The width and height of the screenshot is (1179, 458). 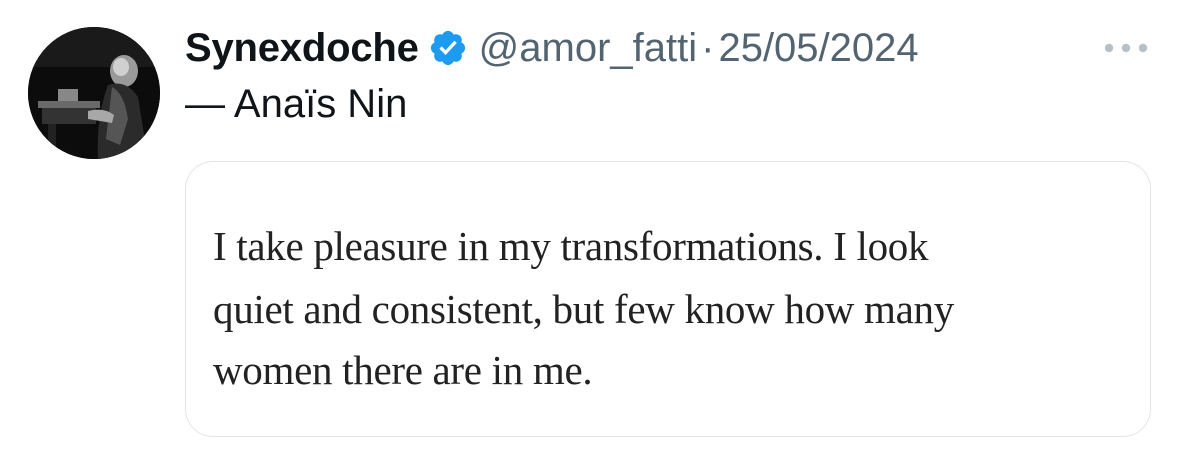 What do you see at coordinates (403, 370) in the screenshot?
I see `quote-line: women there are in me.` at bounding box center [403, 370].